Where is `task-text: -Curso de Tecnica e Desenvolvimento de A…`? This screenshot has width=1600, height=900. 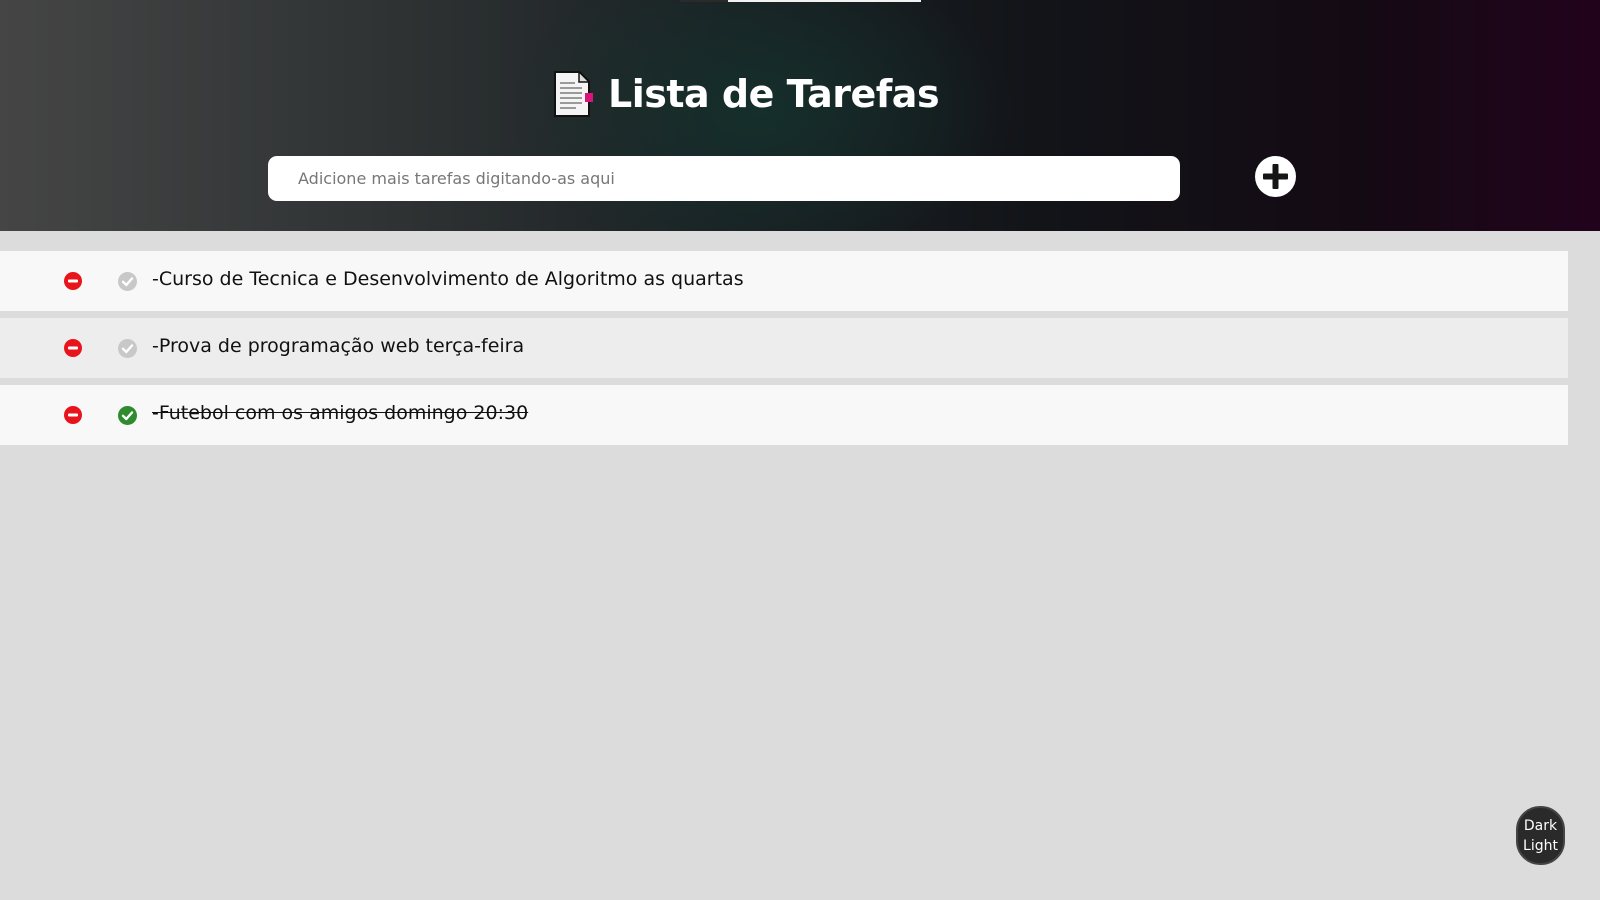
task-text: -Curso de Tecnica e Desenvolvimento de A… is located at coordinates (448, 279).